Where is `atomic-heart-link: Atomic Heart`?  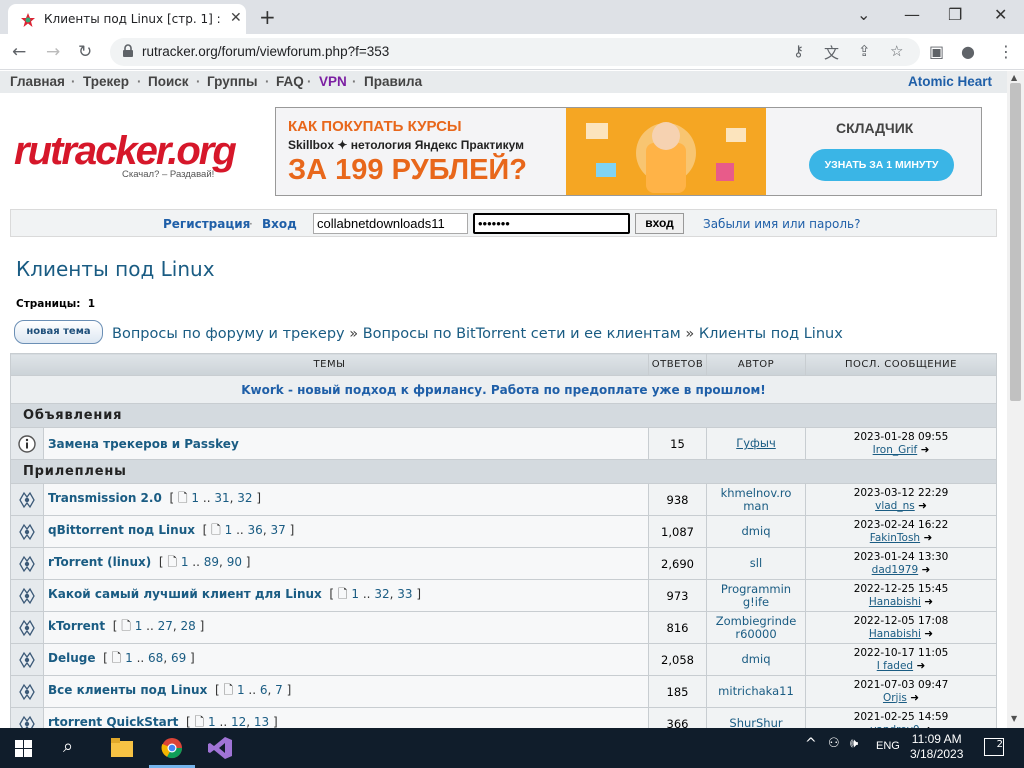
atomic-heart-link: Atomic Heart is located at coordinates (950, 81).